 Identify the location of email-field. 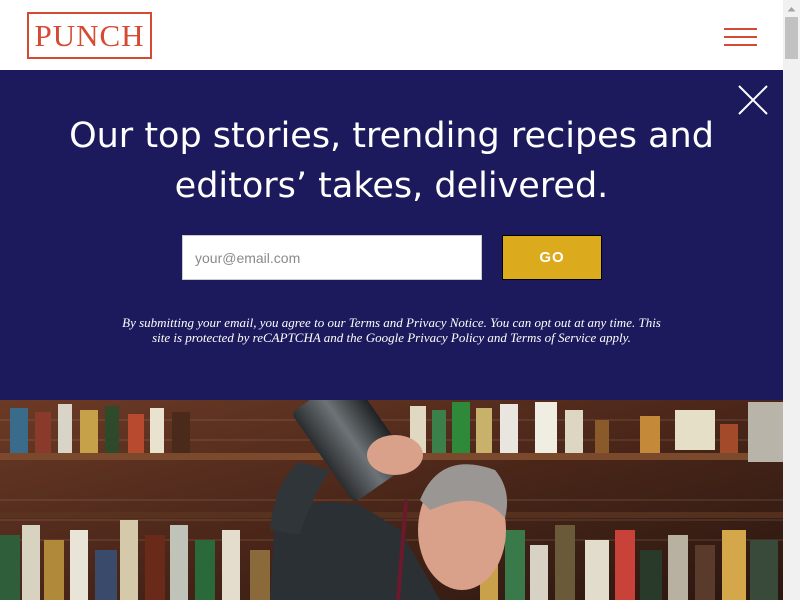
(332, 257).